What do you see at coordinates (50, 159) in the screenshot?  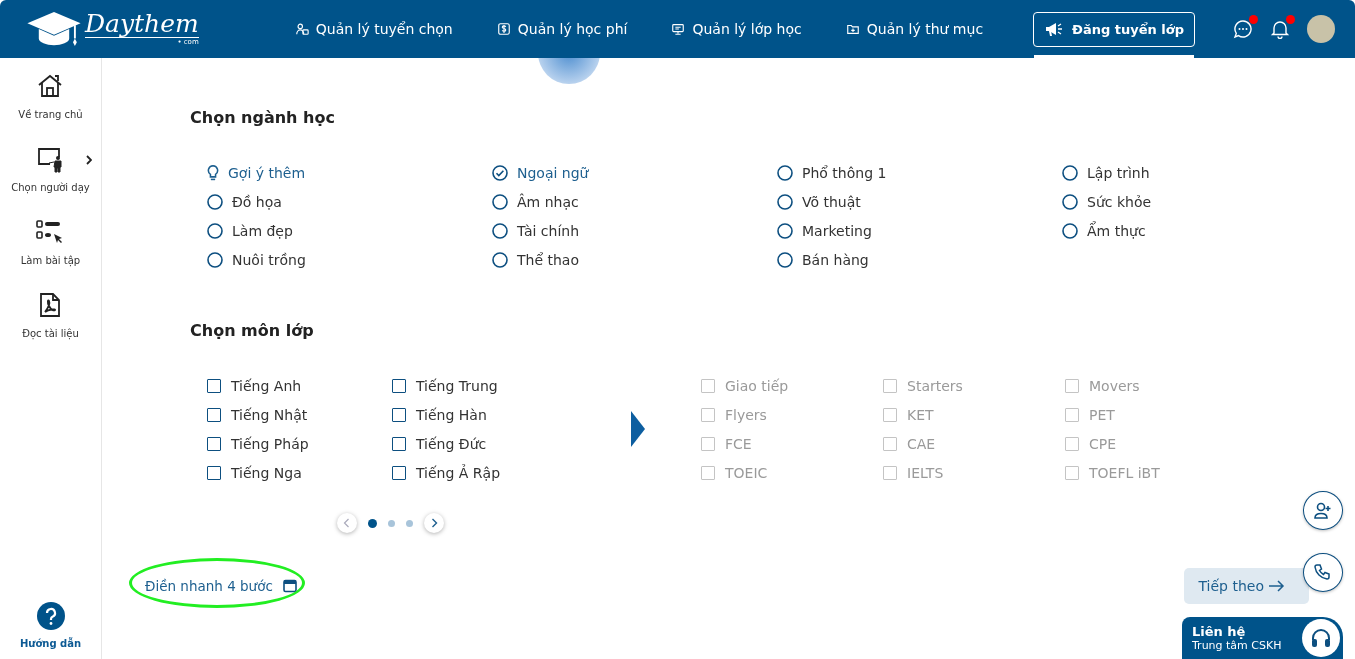 I see `teacher-at-board-icon` at bounding box center [50, 159].